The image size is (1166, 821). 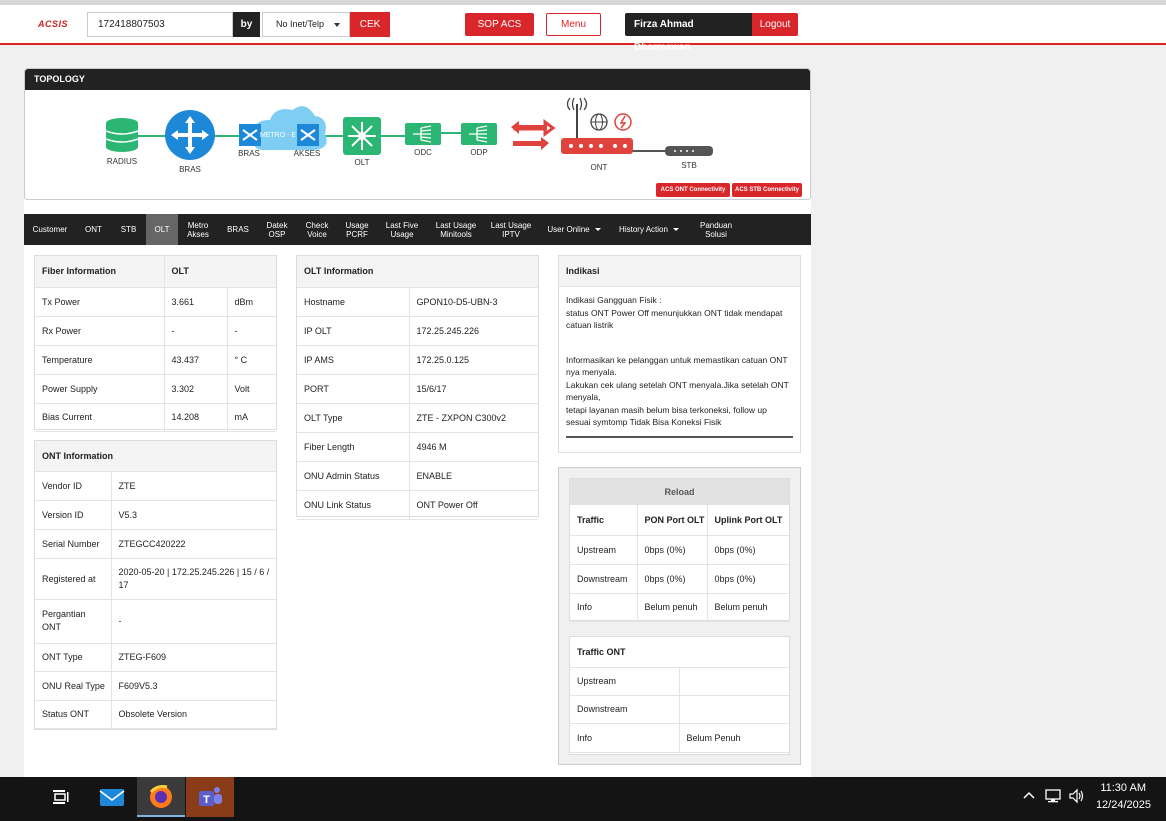 What do you see at coordinates (161, 797) in the screenshot?
I see `firefox-icon` at bounding box center [161, 797].